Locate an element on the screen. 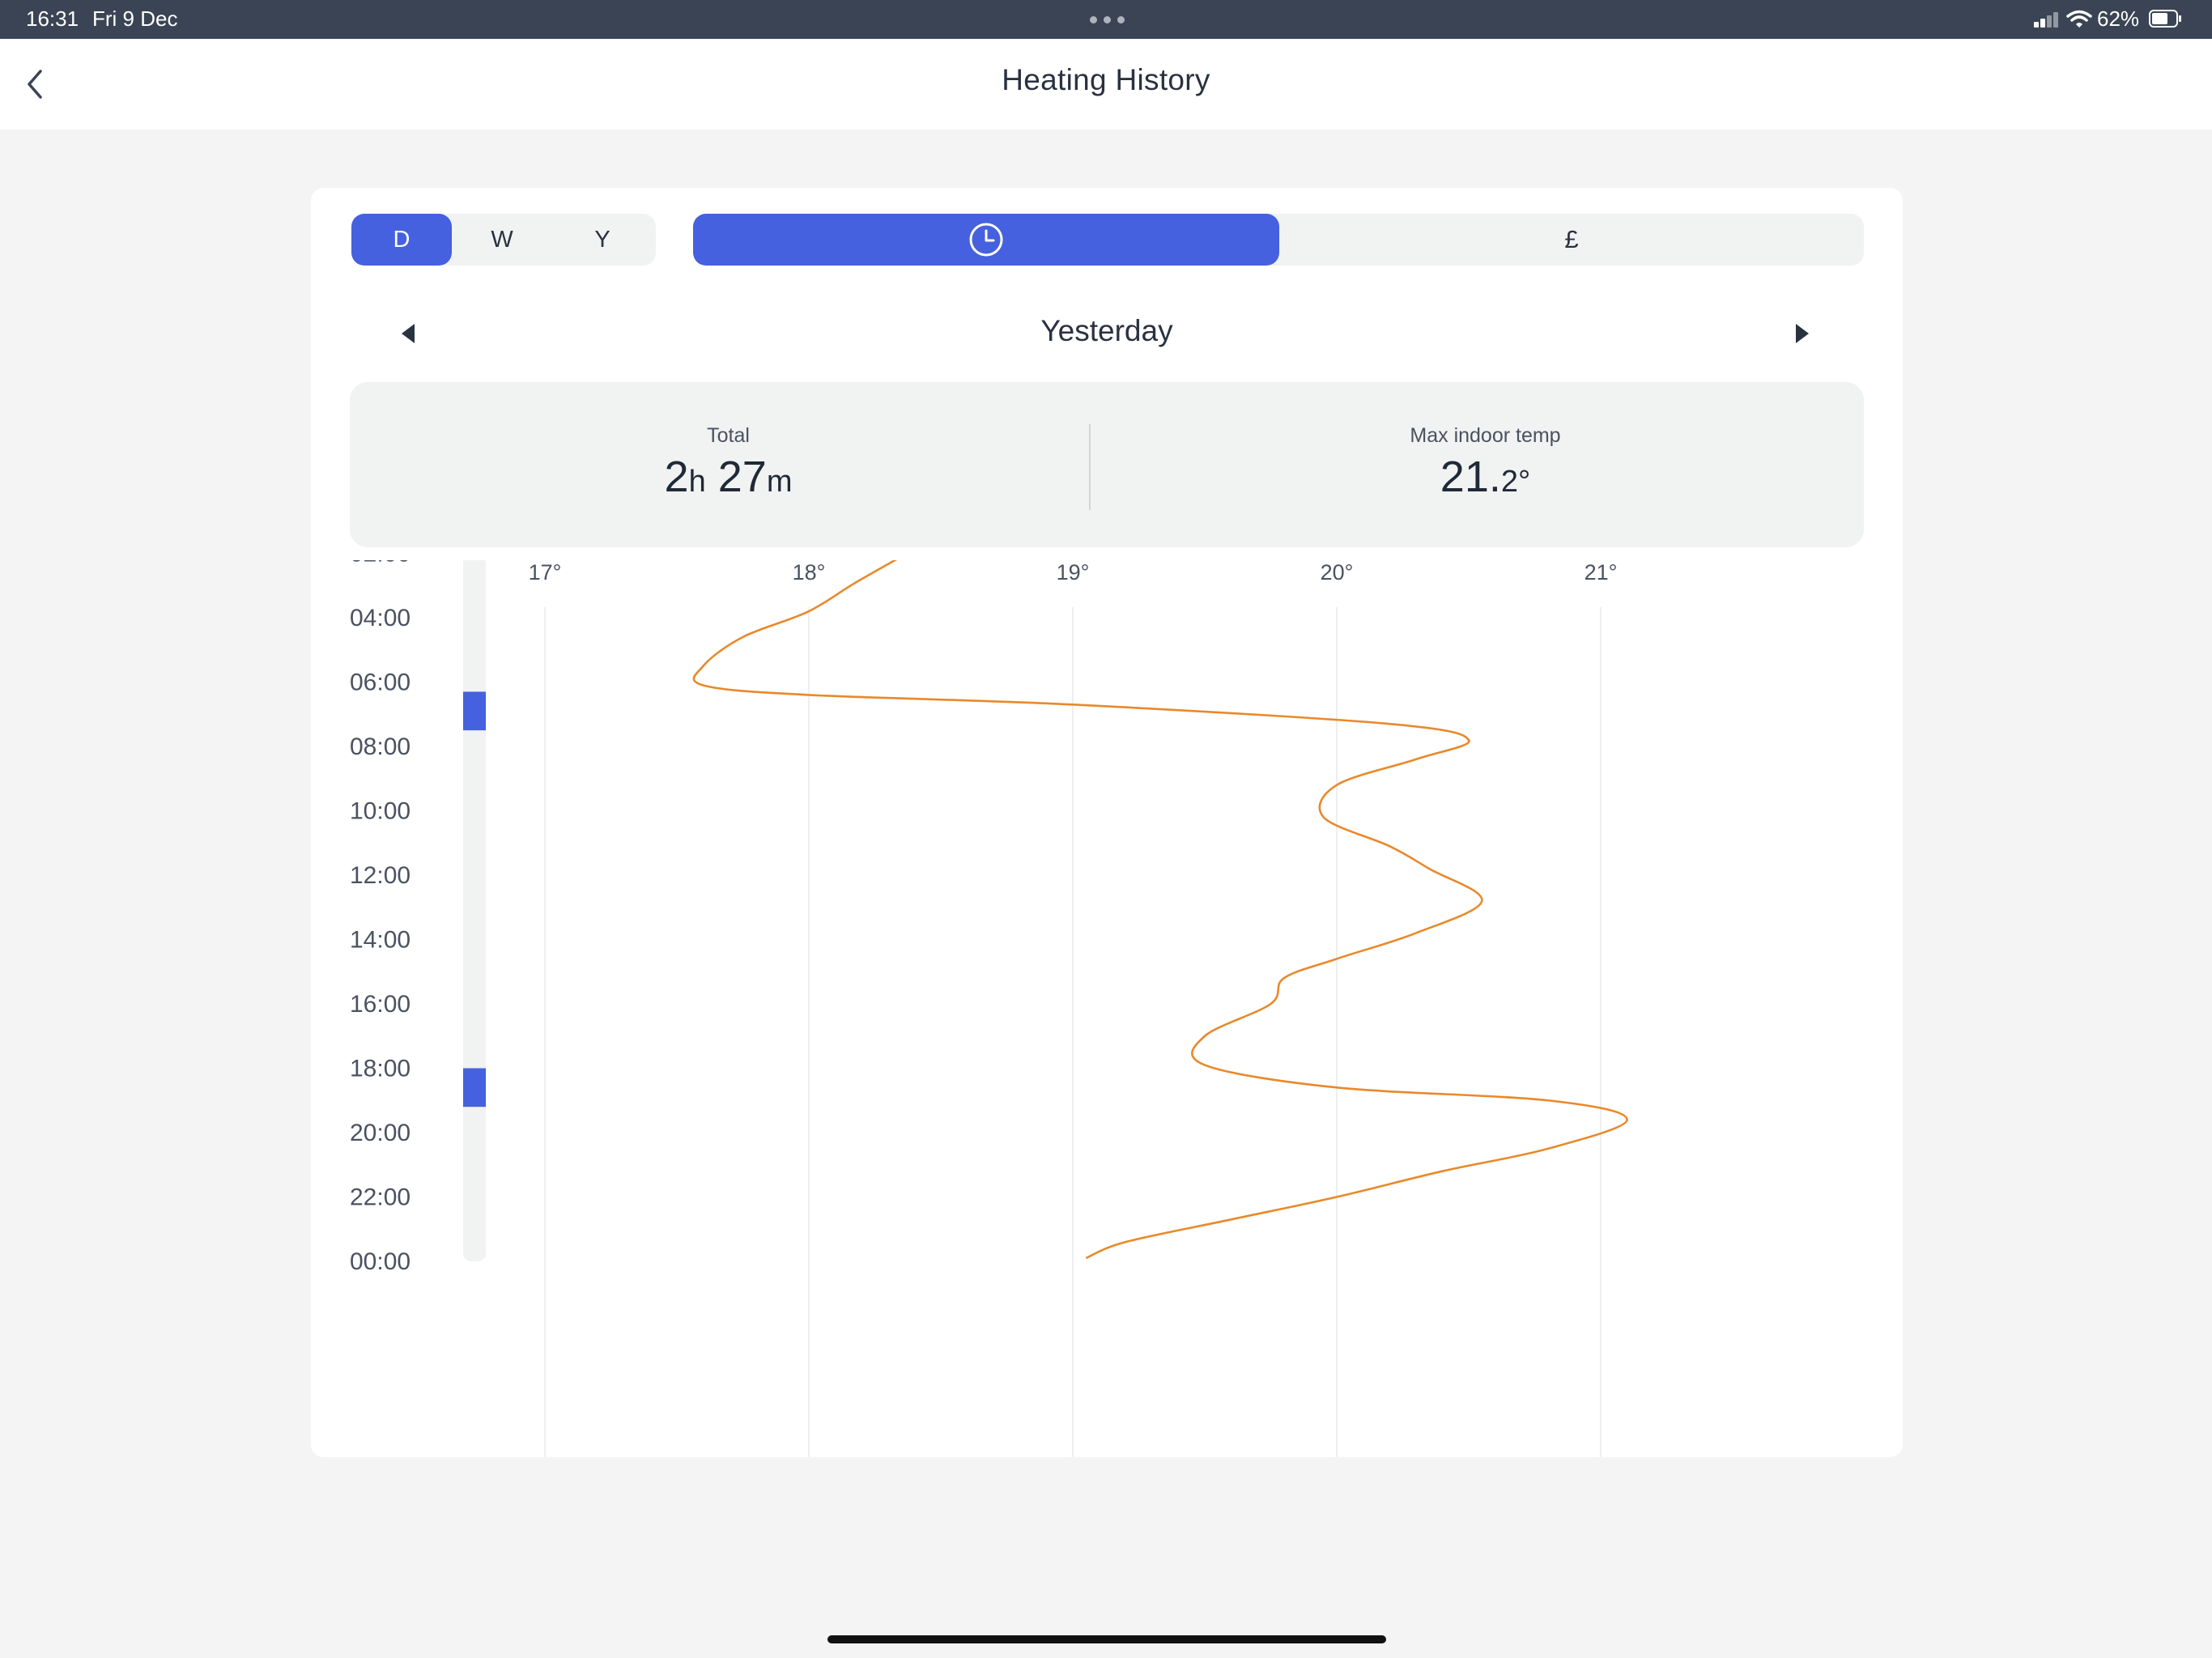 The width and height of the screenshot is (2212, 1658). total-label: Total is located at coordinates (728, 435).